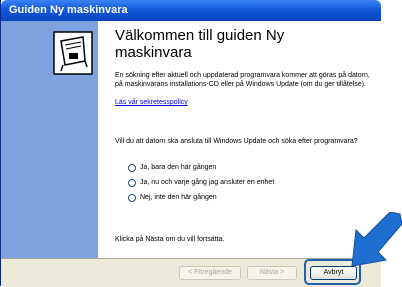 This screenshot has width=402, height=287. What do you see at coordinates (191, 10) in the screenshot?
I see `title-bar: Guiden Ny maskinvara` at bounding box center [191, 10].